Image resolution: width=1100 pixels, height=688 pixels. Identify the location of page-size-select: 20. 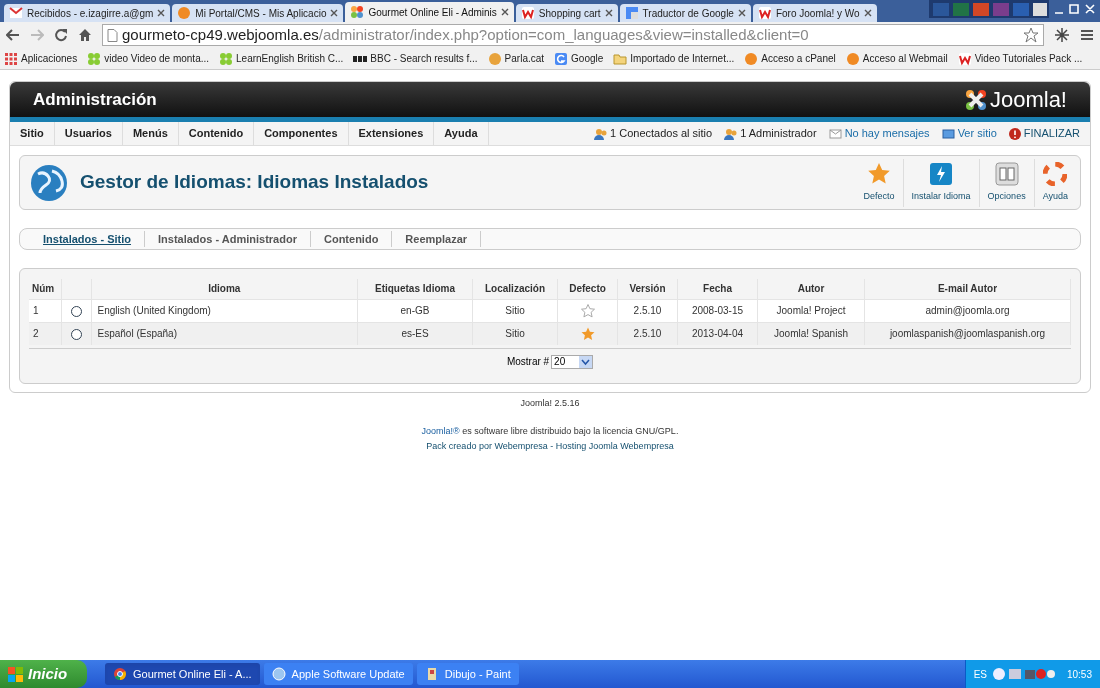
(572, 361).